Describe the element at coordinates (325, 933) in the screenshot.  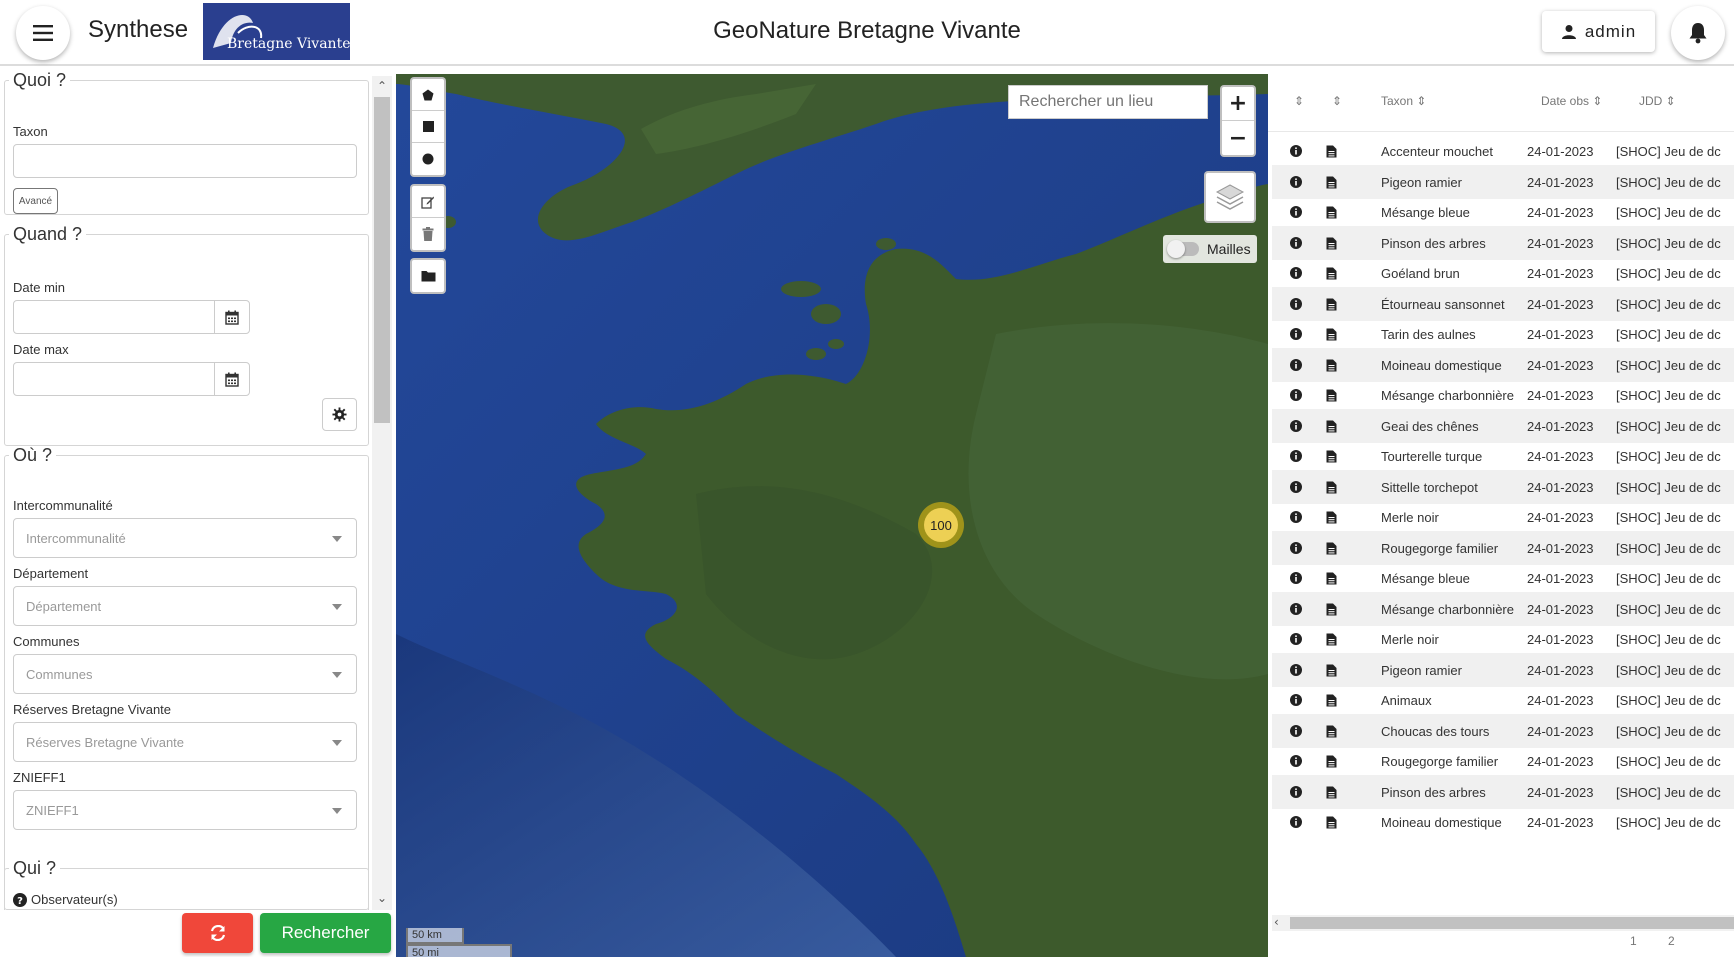
I see `search-button: Rechercher` at that location.